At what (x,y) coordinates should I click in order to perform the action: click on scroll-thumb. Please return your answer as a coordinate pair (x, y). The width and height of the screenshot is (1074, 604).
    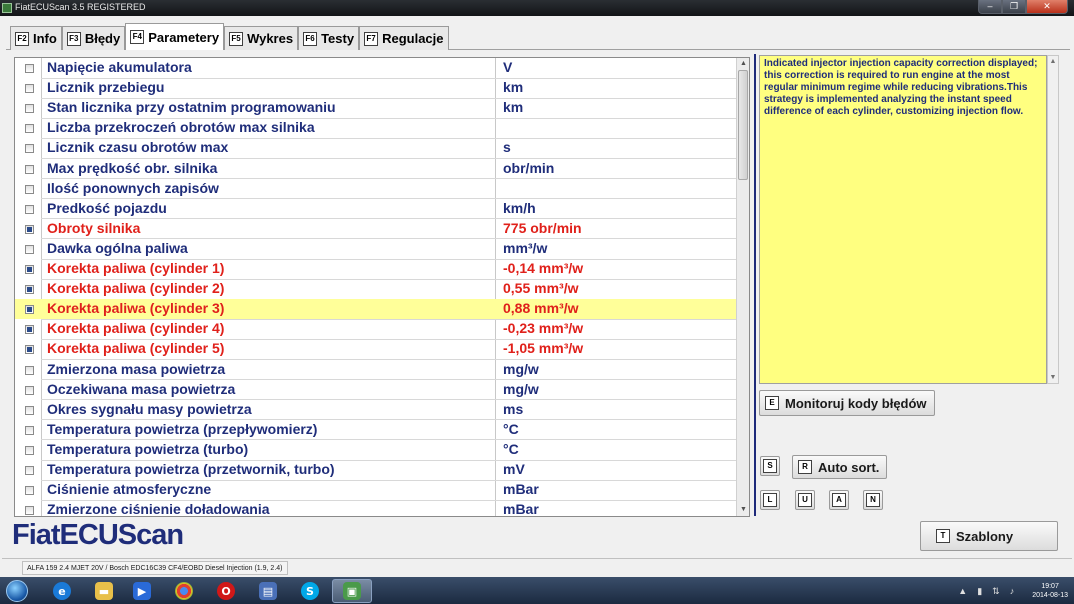
    Looking at the image, I should click on (743, 125).